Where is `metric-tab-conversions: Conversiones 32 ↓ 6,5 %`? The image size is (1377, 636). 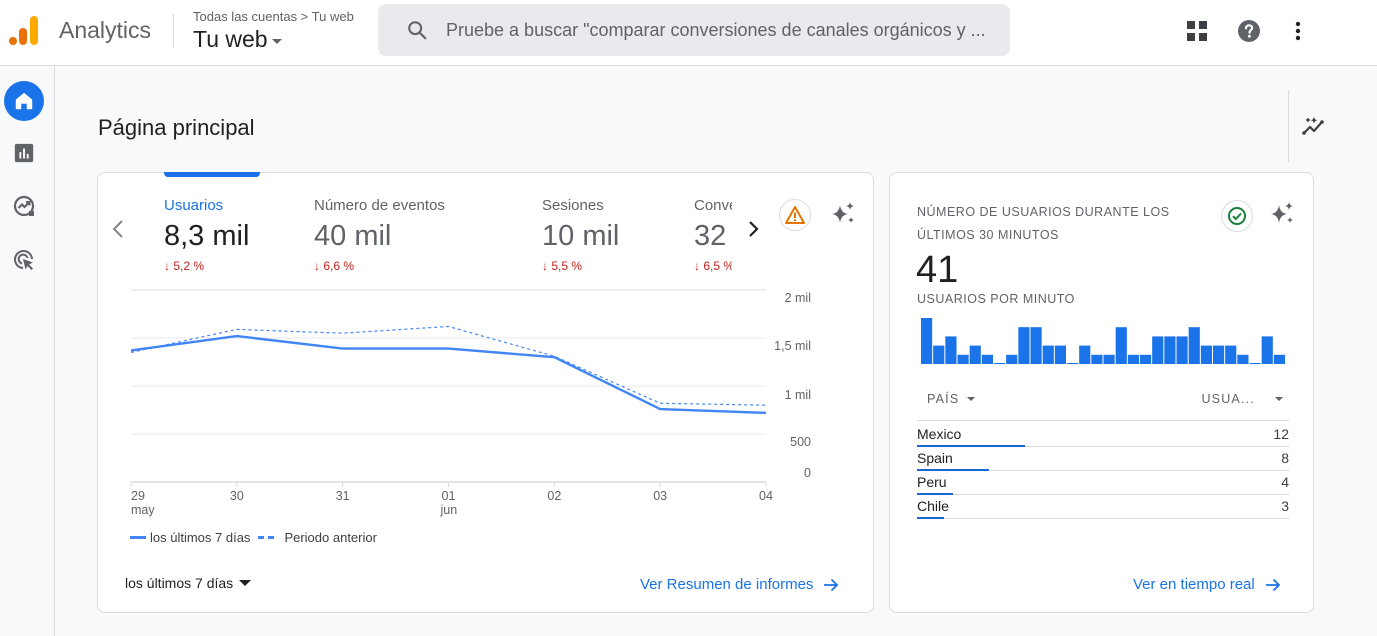 metric-tab-conversions: Conversiones 32 ↓ 6,5 % is located at coordinates (713, 235).